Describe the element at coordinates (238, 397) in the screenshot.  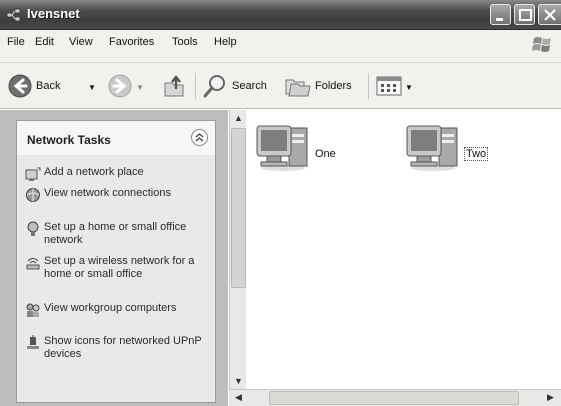
I see `scroll-left-icon: ◀` at that location.